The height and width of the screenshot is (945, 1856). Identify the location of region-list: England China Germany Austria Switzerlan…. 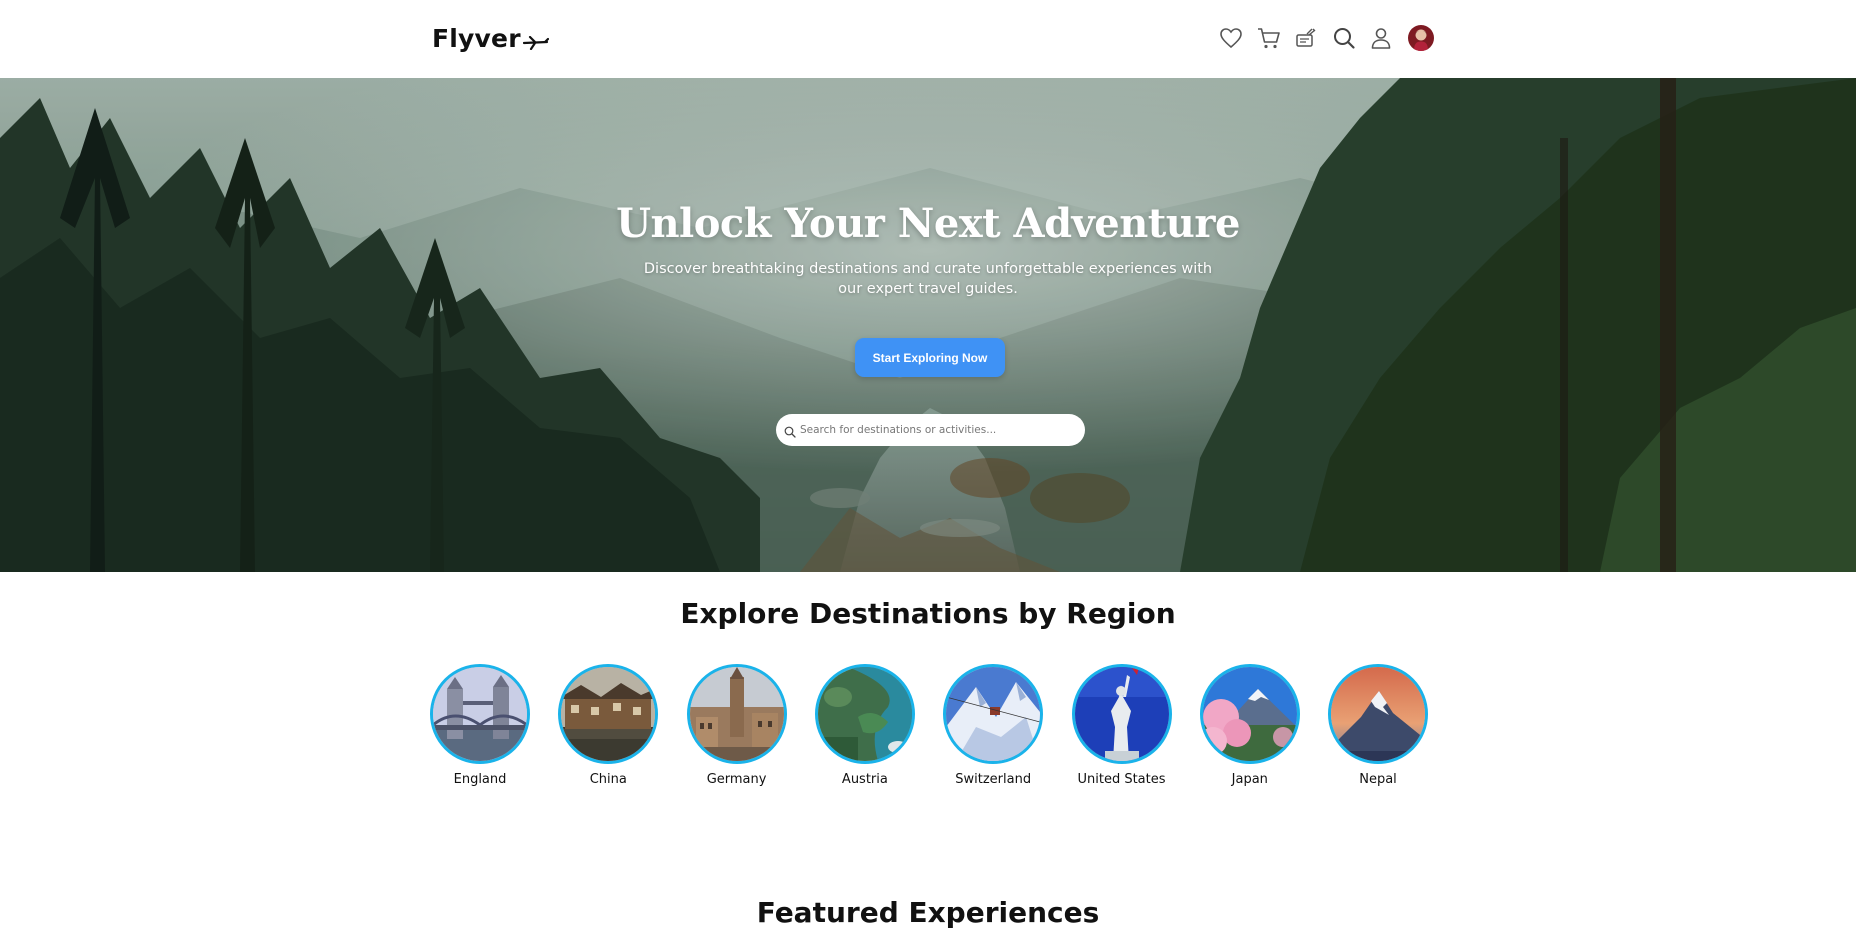
(929, 729).